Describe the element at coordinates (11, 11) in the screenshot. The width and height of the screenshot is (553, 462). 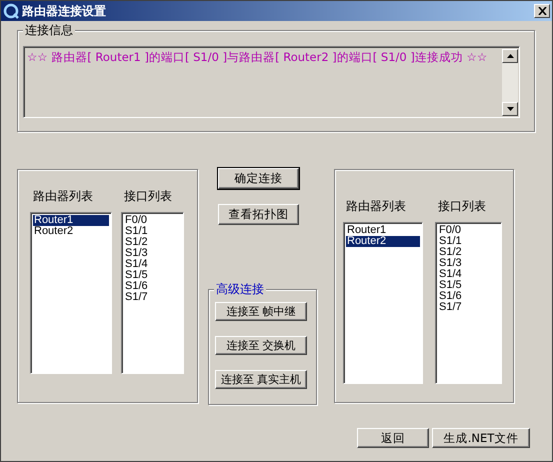
I see `app-icon` at that location.